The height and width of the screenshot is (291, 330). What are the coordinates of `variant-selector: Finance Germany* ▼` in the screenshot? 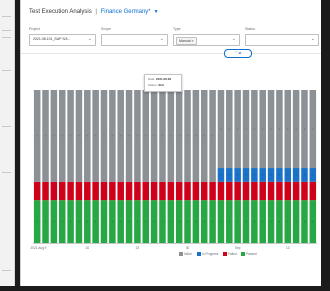 It's located at (130, 12).